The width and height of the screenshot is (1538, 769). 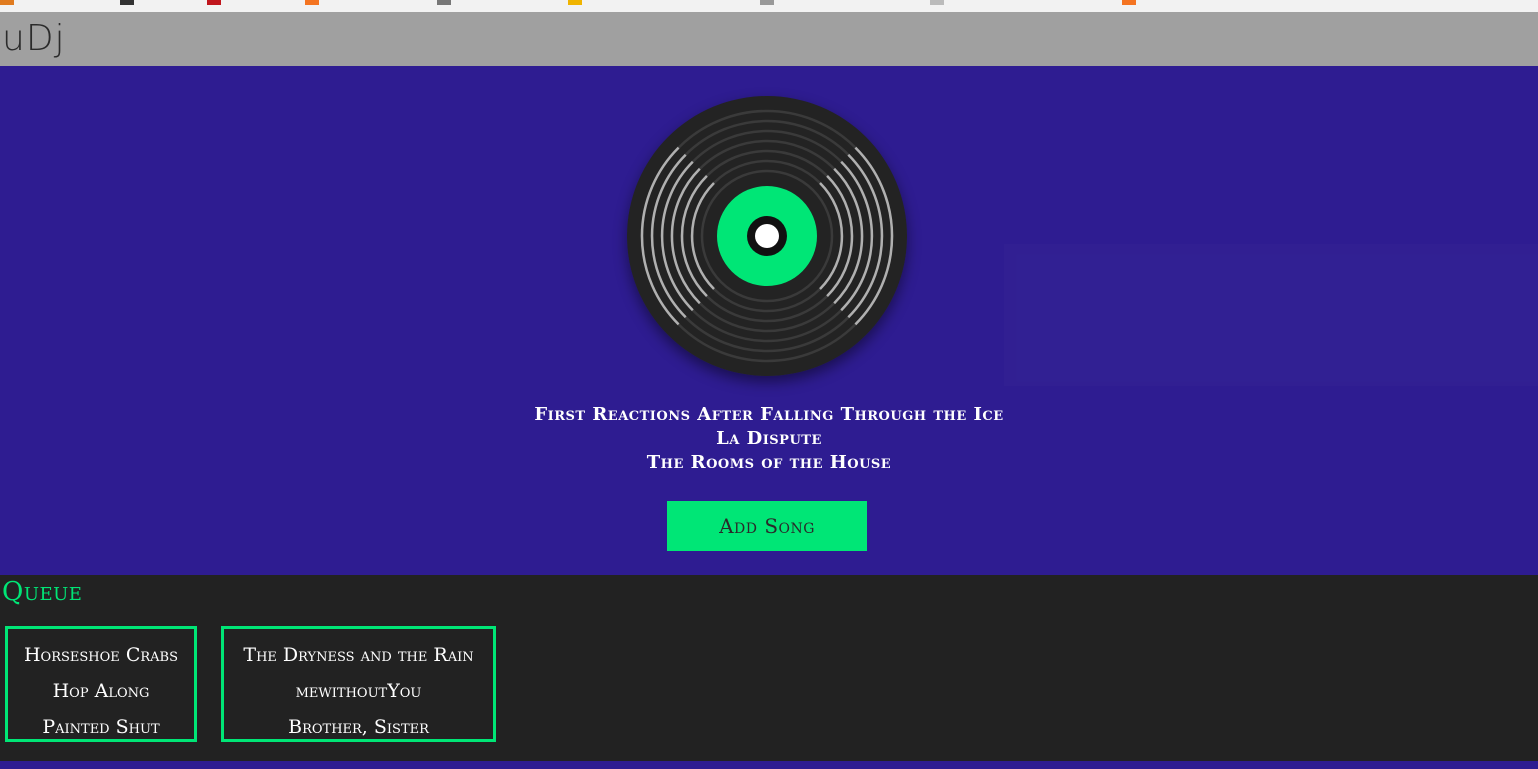 I want to click on background-overlay, so click(x=1271, y=315).